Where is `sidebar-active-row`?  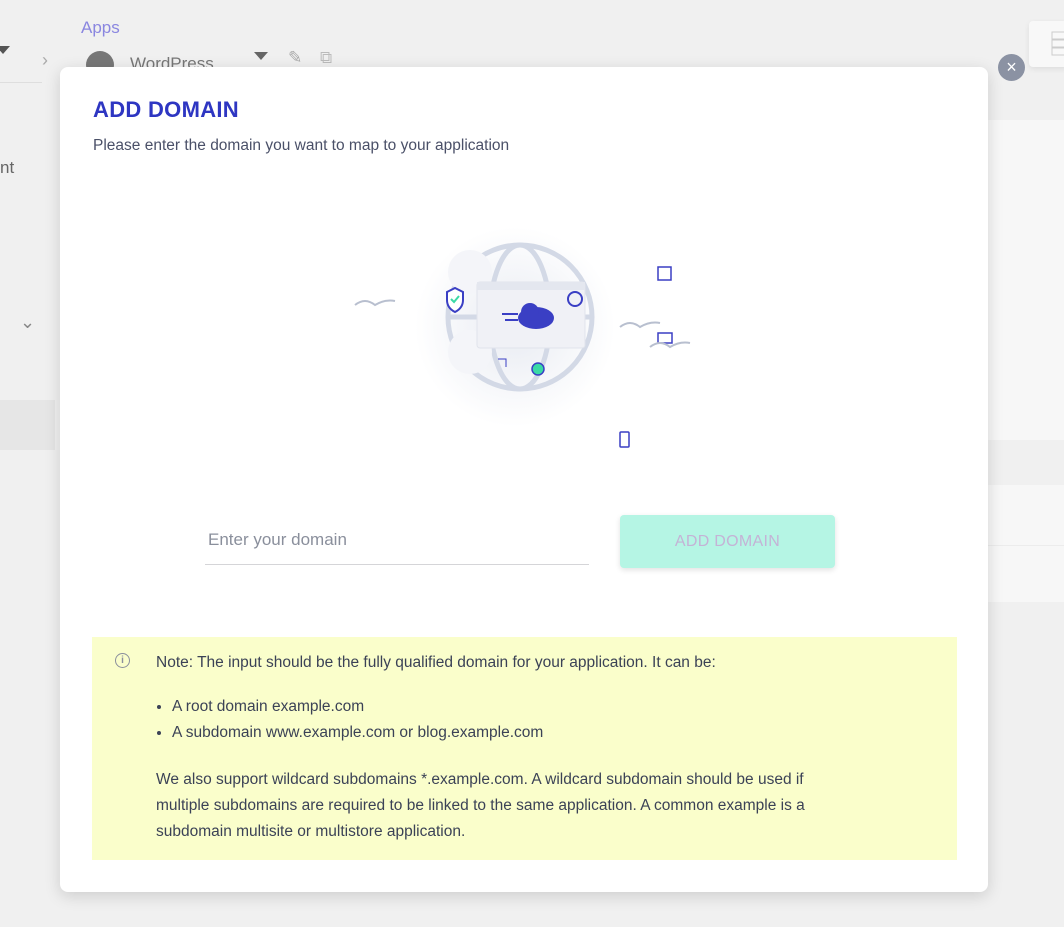 sidebar-active-row is located at coordinates (27, 425).